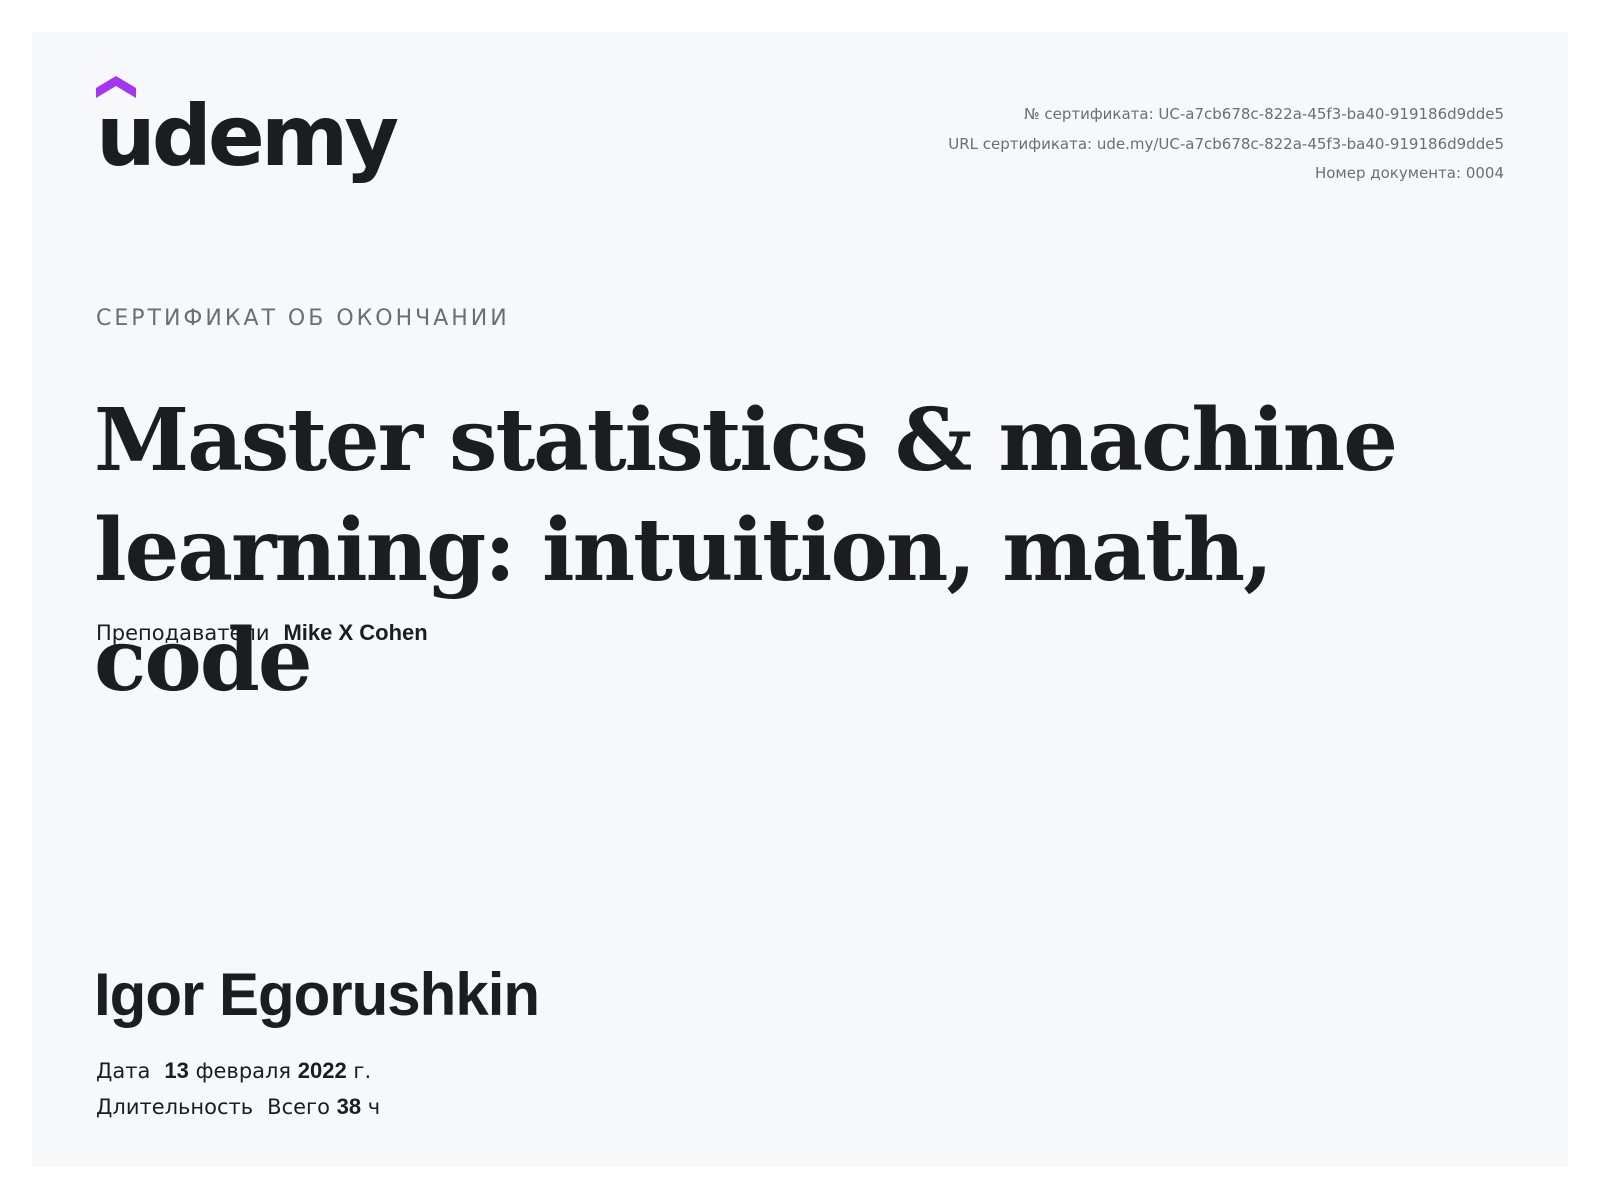 The image size is (1600, 1190). What do you see at coordinates (303, 318) in the screenshot?
I see `certificate-heading: СЕРТИФИКАТ ОБ ОКОНЧАНИИ` at bounding box center [303, 318].